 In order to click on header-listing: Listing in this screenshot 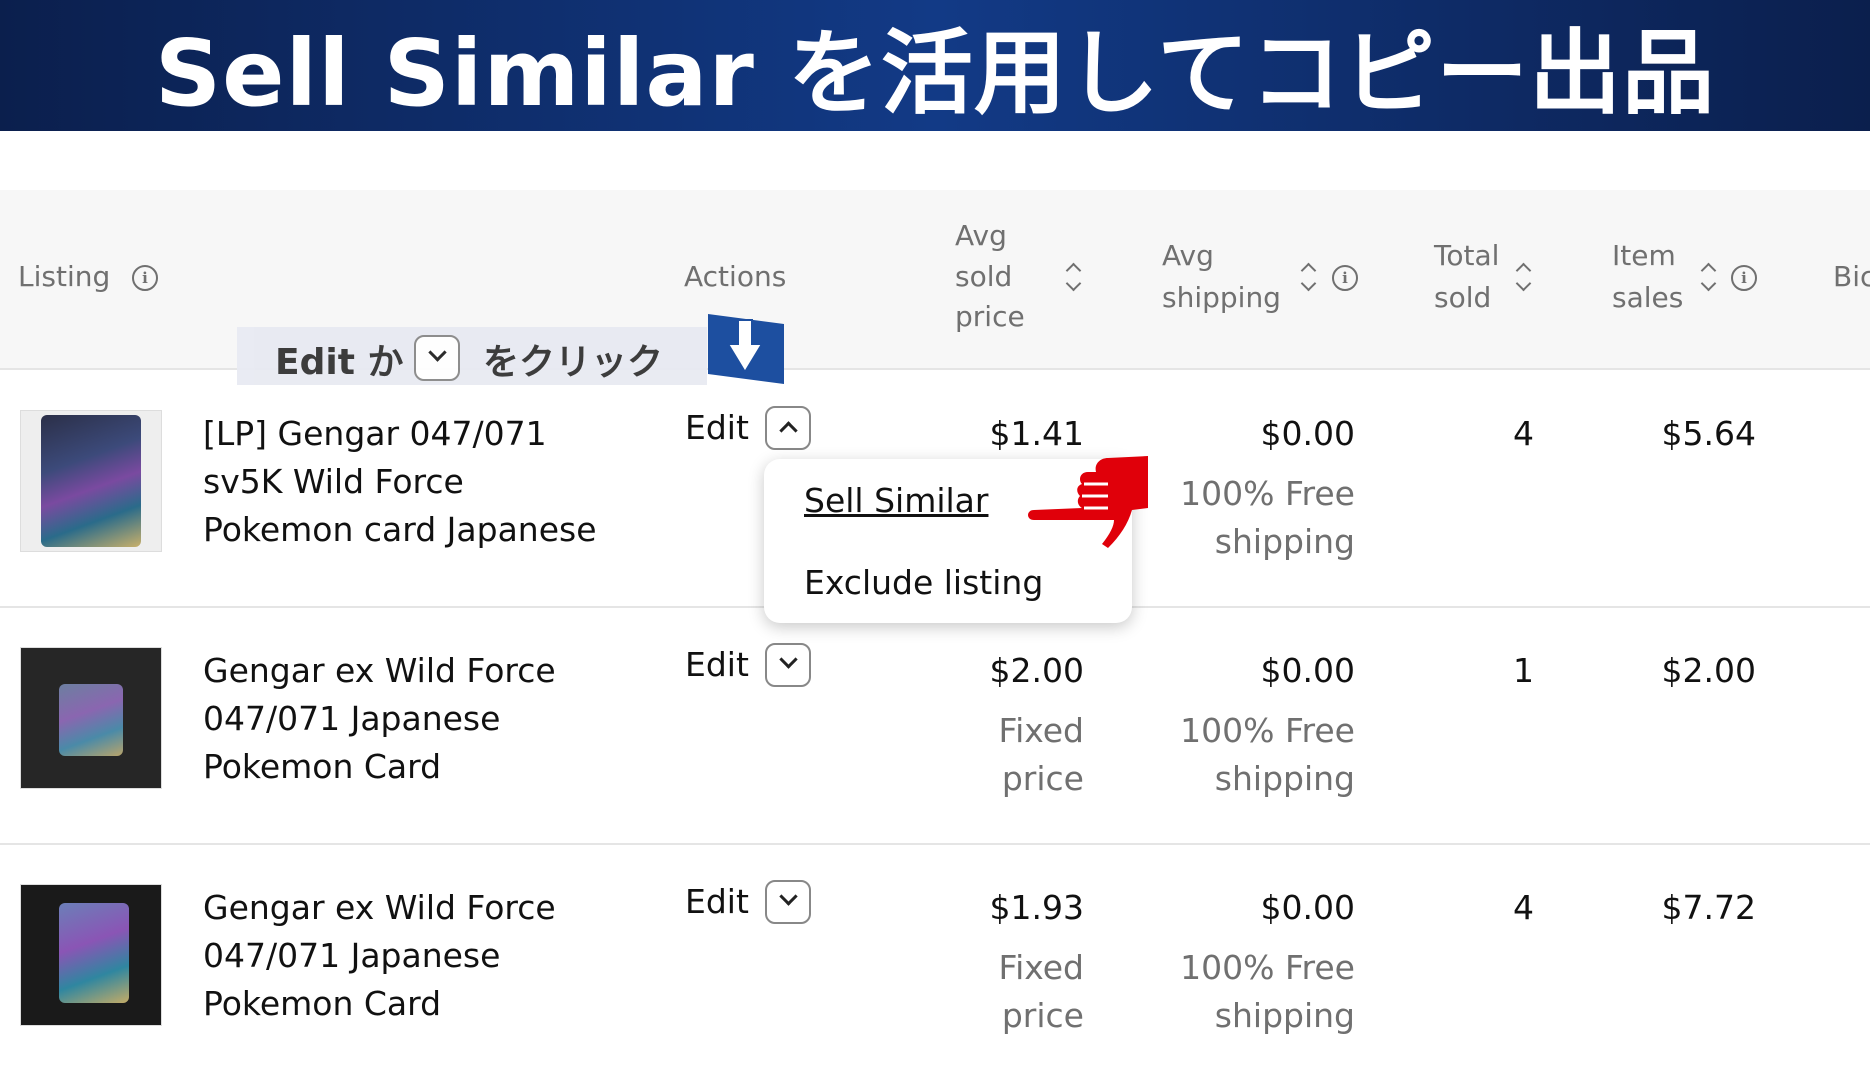, I will do `click(64, 276)`.